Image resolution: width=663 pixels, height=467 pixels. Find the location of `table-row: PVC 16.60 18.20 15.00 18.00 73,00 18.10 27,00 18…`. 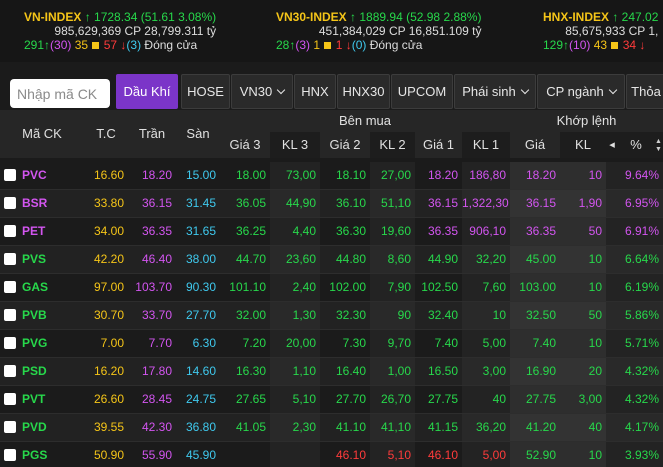

table-row: PVC 16.60 18.20 15.00 18.00 73,00 18.10 27,00 18… is located at coordinates (331, 176).